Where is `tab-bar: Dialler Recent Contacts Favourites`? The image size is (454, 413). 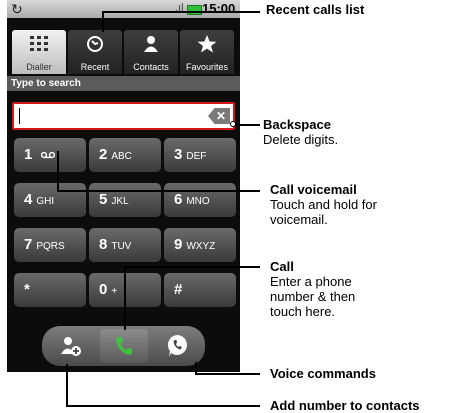 tab-bar: Dialler Recent Contacts Favourites is located at coordinates (123, 52).